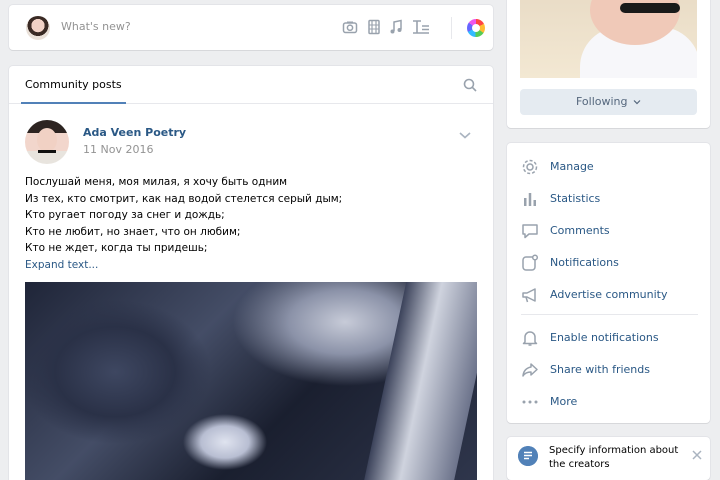  Describe the element at coordinates (608, 39) in the screenshot. I see `community-cover-photo` at that location.